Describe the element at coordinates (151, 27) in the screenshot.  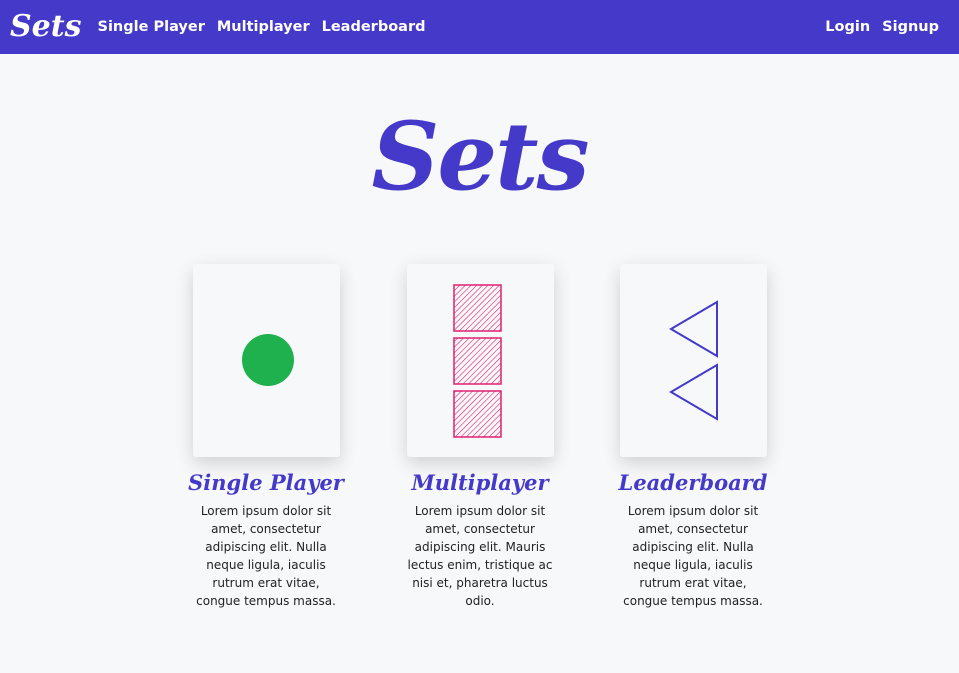
I see `nav-link-single-player: Single Player` at that location.